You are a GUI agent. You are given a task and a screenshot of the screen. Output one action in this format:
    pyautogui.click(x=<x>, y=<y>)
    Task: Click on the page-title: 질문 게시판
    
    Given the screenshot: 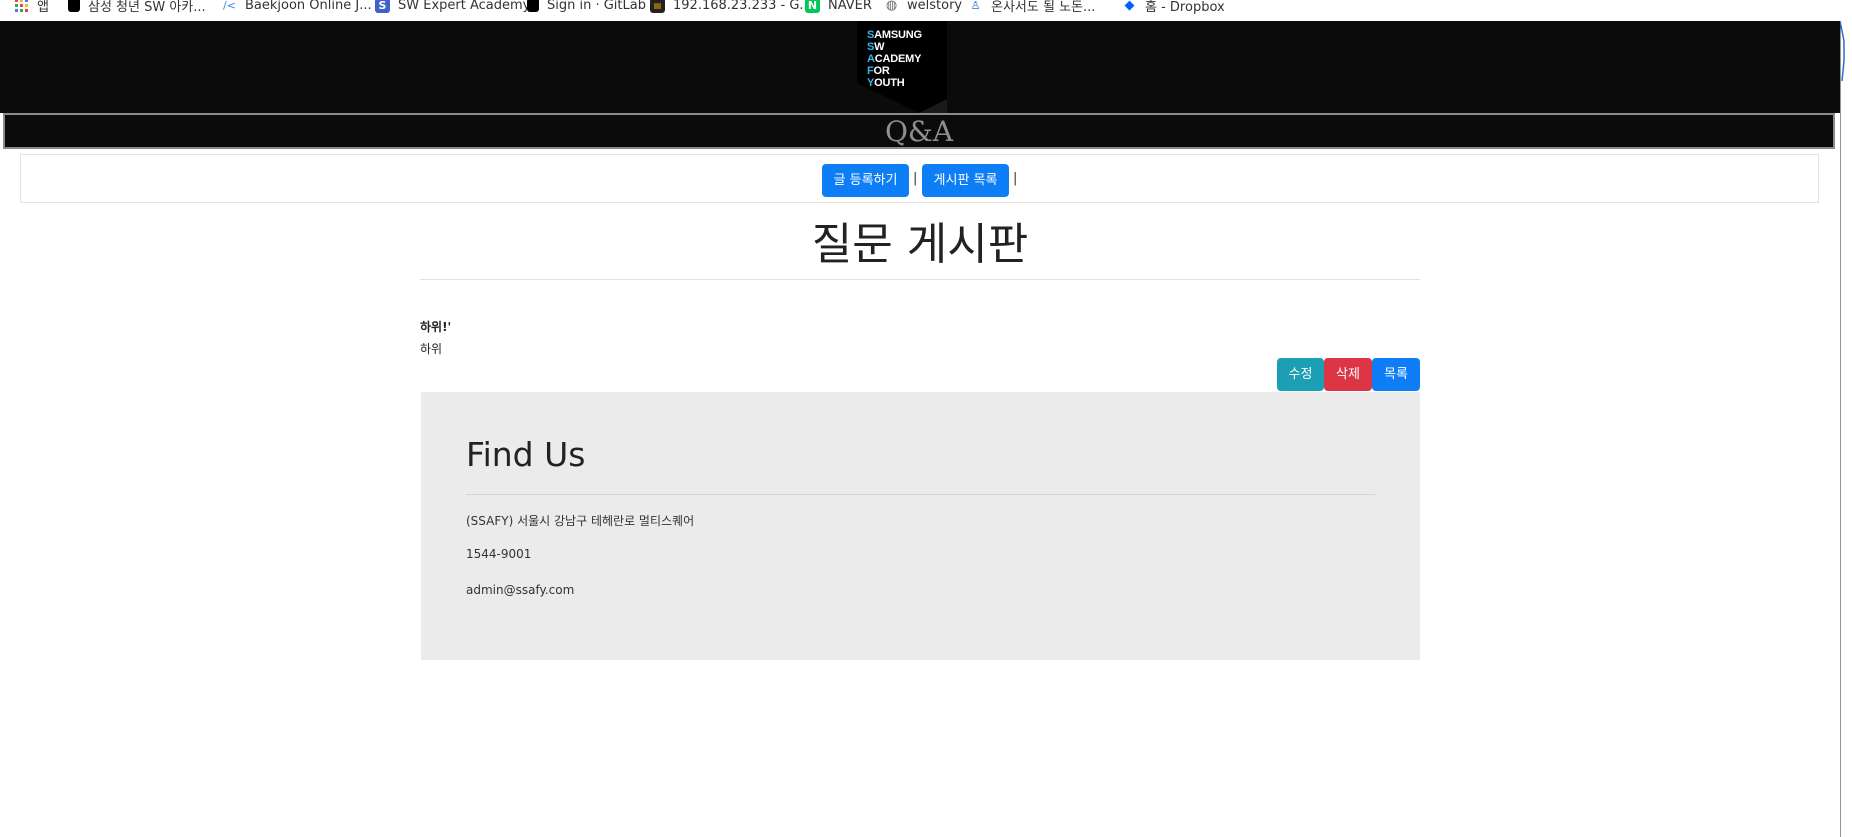 What is the action you would take?
    pyautogui.click(x=920, y=244)
    